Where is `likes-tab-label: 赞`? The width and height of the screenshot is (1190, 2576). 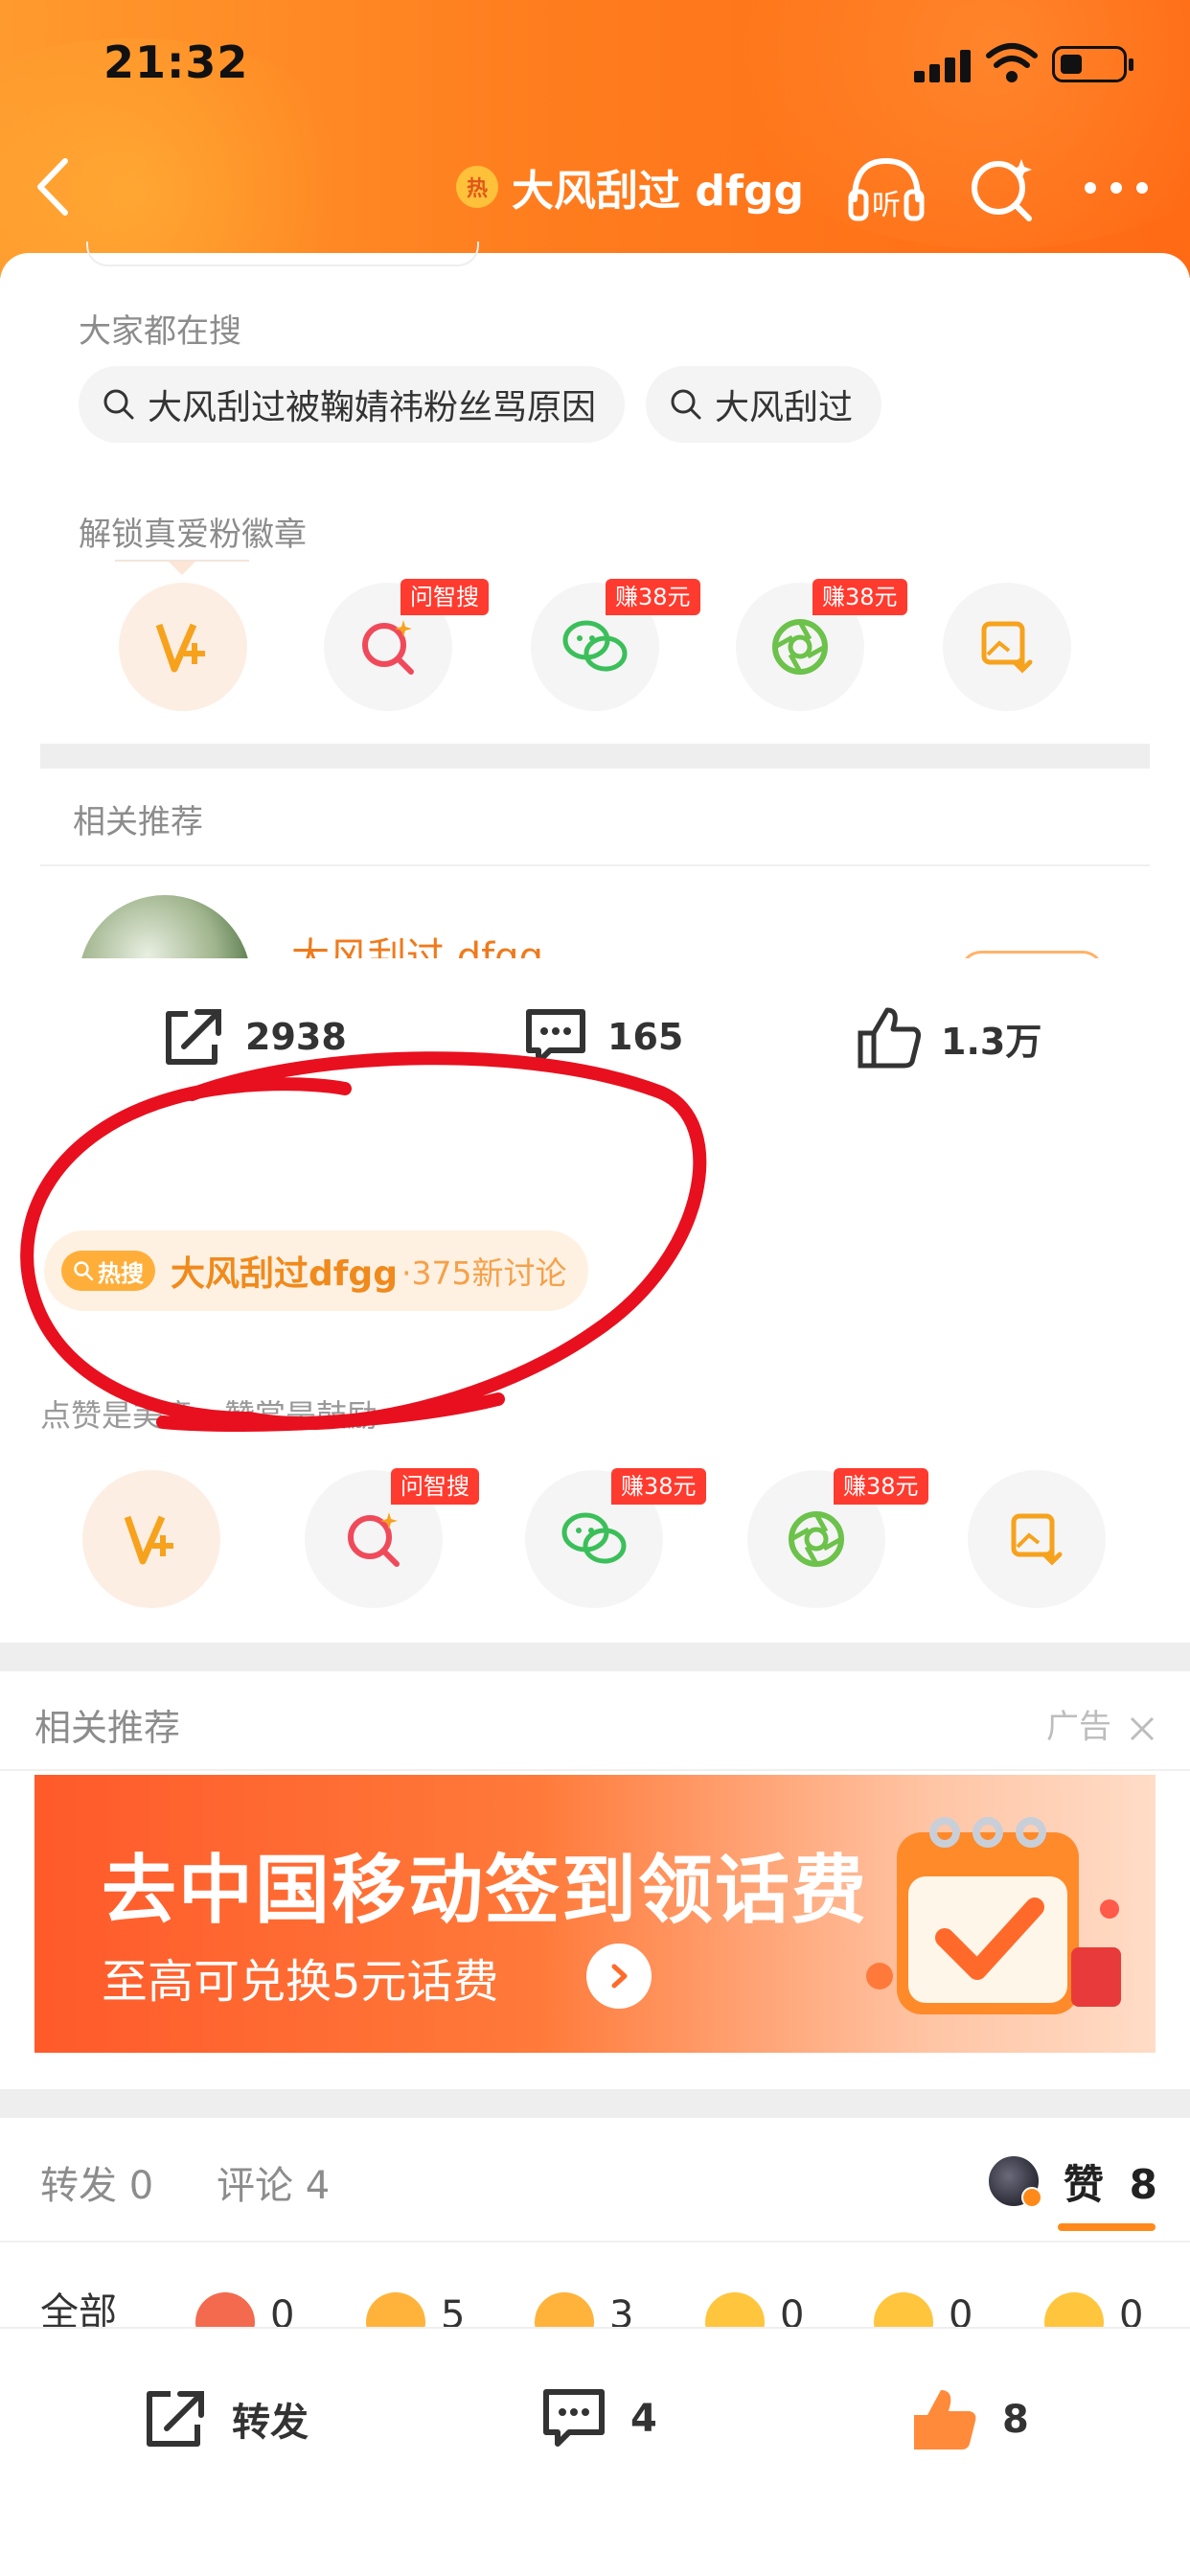 likes-tab-label: 赞 is located at coordinates (1084, 2184).